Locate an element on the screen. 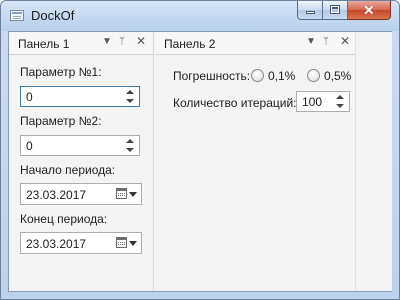 The image size is (400, 300). end-date-value: 23.03.2017 is located at coordinates (56, 244).